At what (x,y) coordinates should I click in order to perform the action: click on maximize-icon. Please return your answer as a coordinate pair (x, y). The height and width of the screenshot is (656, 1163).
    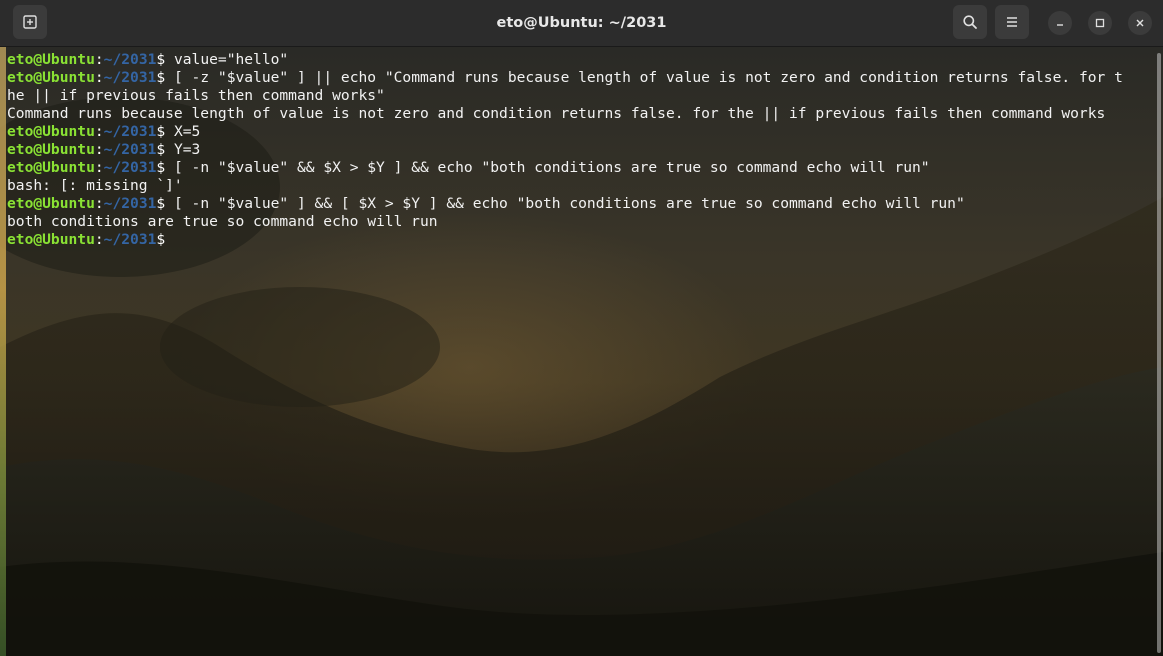
    Looking at the image, I should click on (1100, 23).